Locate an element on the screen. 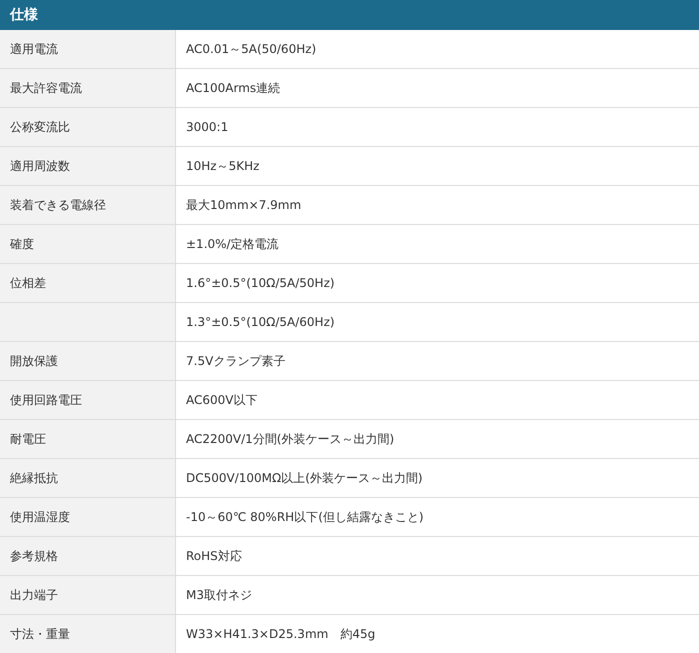  value-cell-text: DC500V/100MΩ以上(外装ケース～出力間) is located at coordinates (304, 478).